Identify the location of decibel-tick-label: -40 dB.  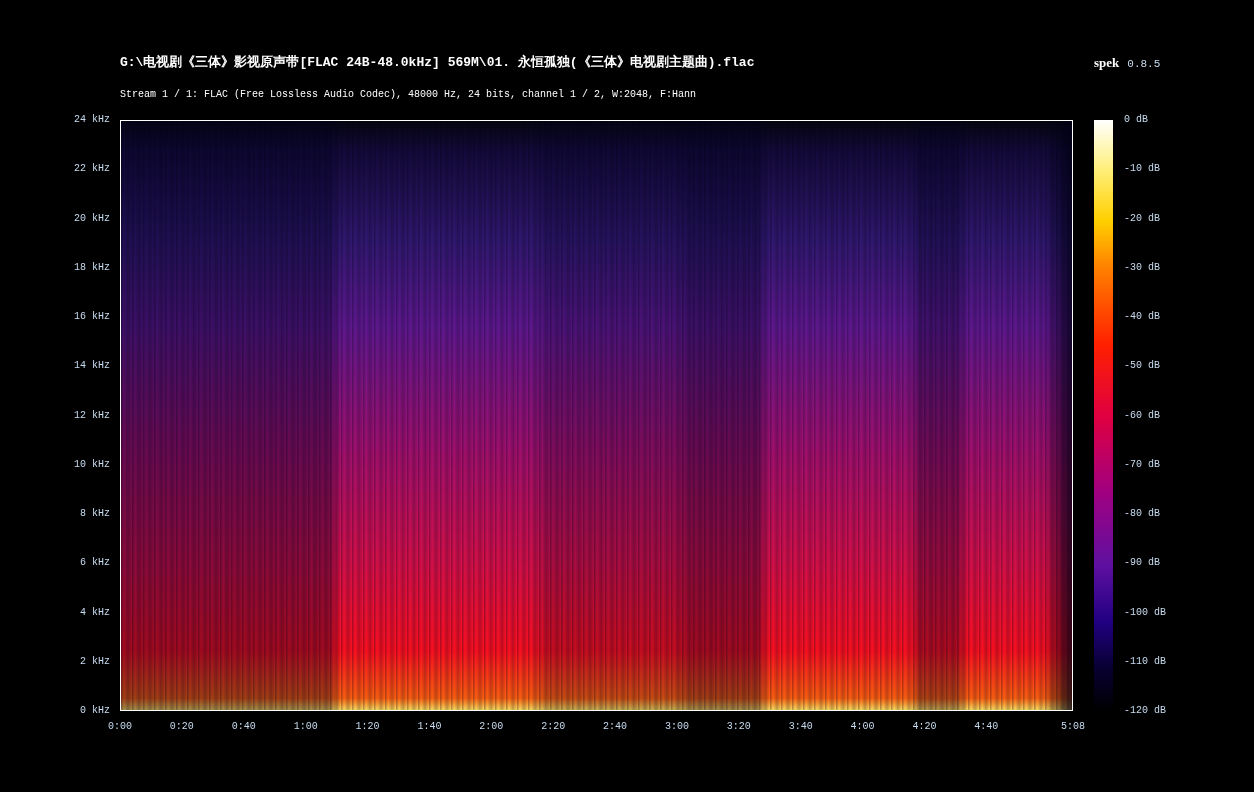
(1142, 317).